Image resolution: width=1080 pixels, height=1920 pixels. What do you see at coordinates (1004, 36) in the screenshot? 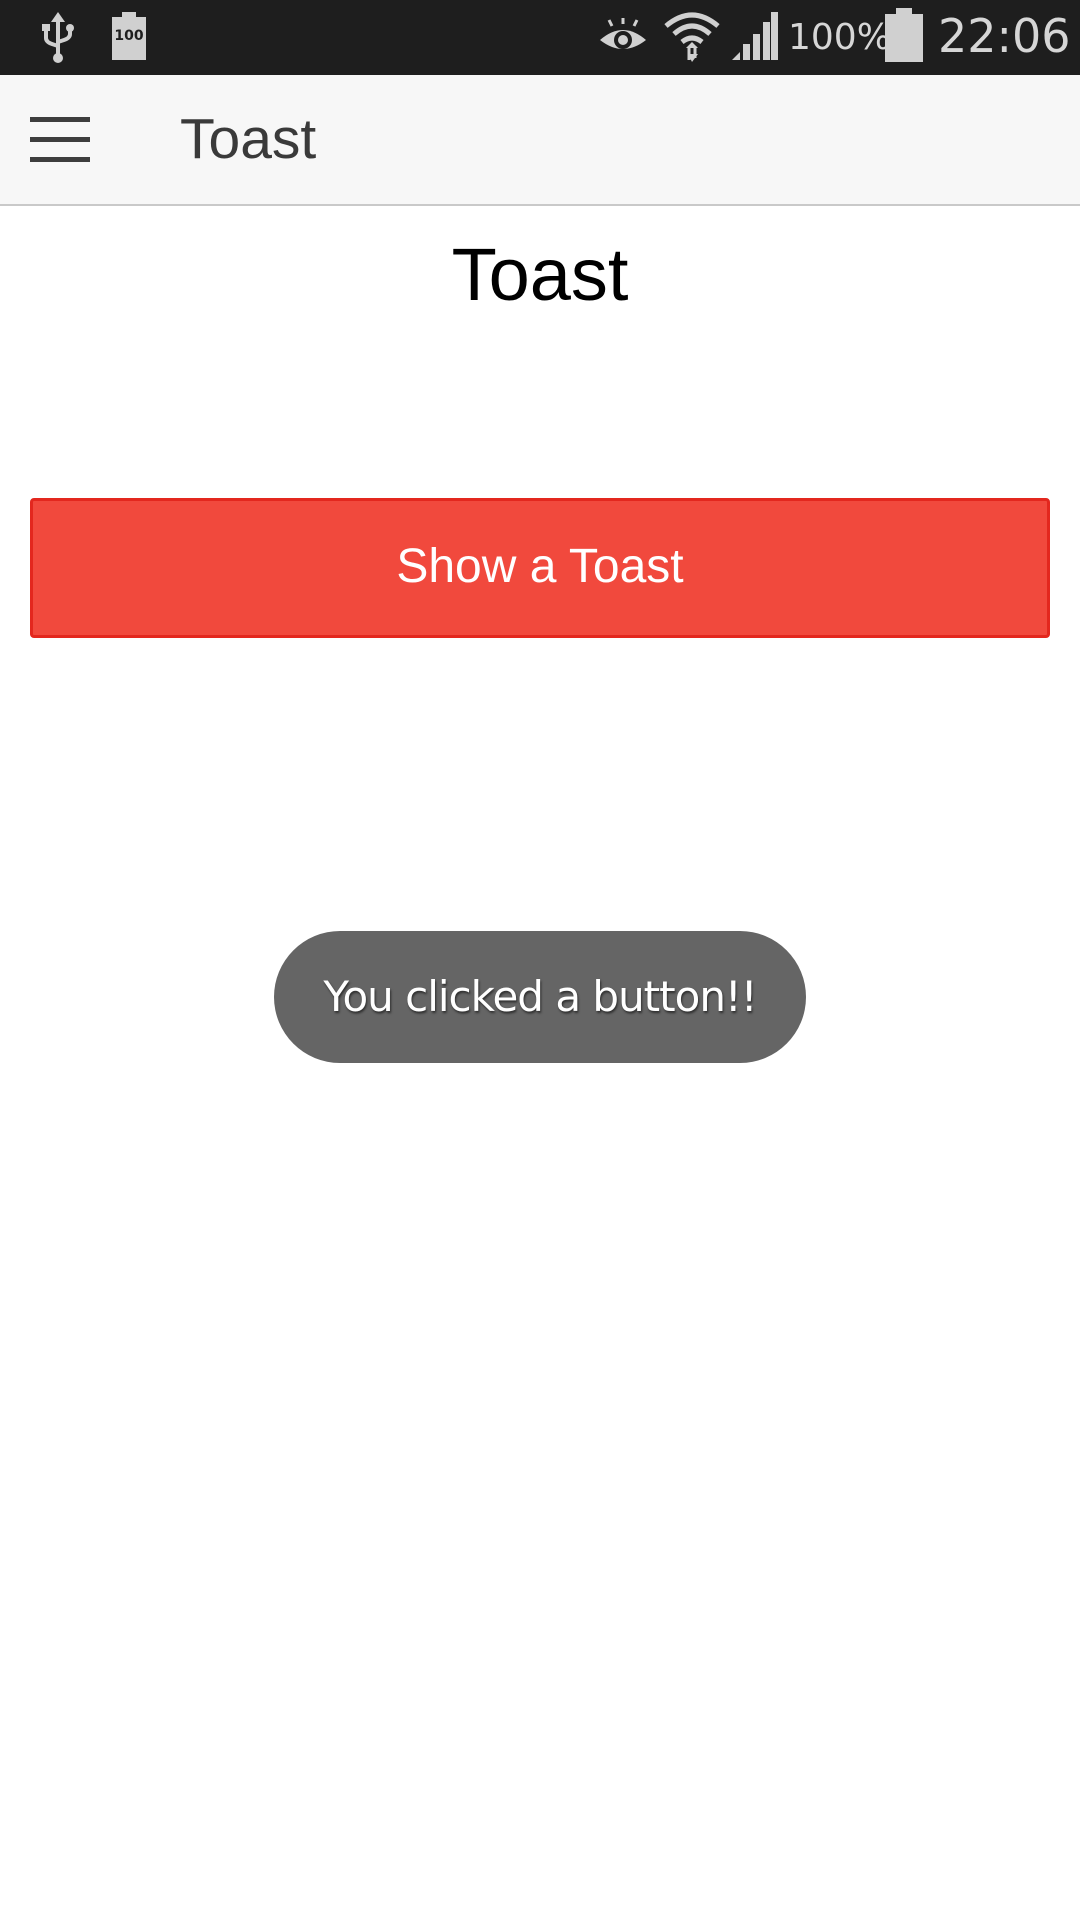
I see `clock-text: 22:06` at bounding box center [1004, 36].